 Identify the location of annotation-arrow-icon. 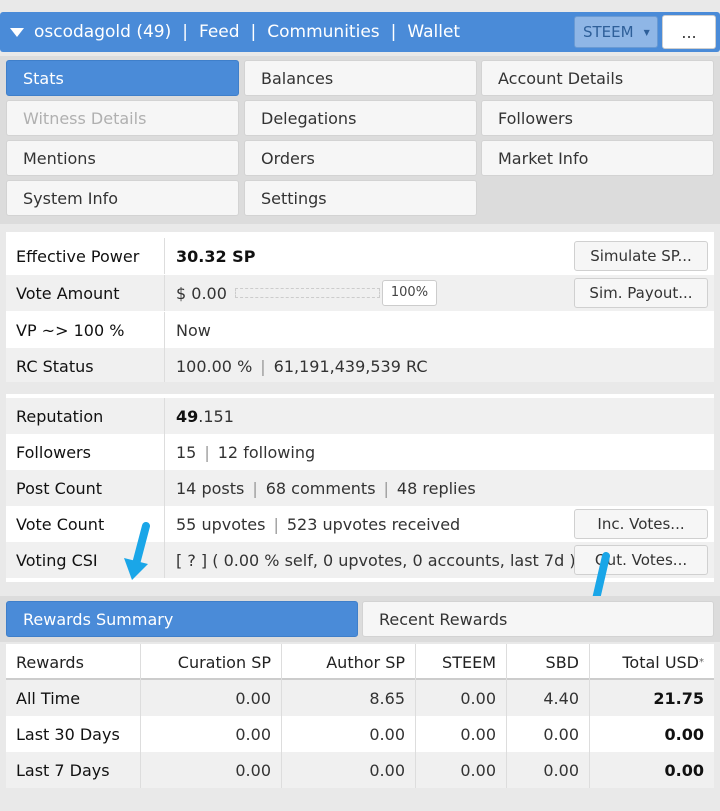
(137, 551).